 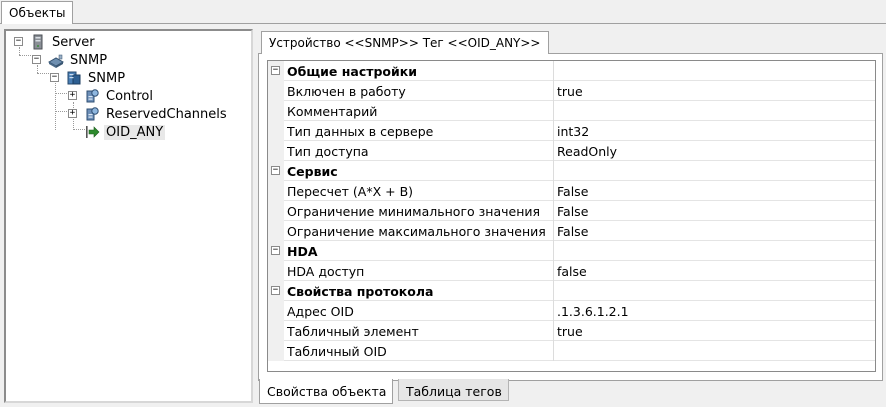 I want to click on property-name: Табличный OID, so click(x=337, y=351).